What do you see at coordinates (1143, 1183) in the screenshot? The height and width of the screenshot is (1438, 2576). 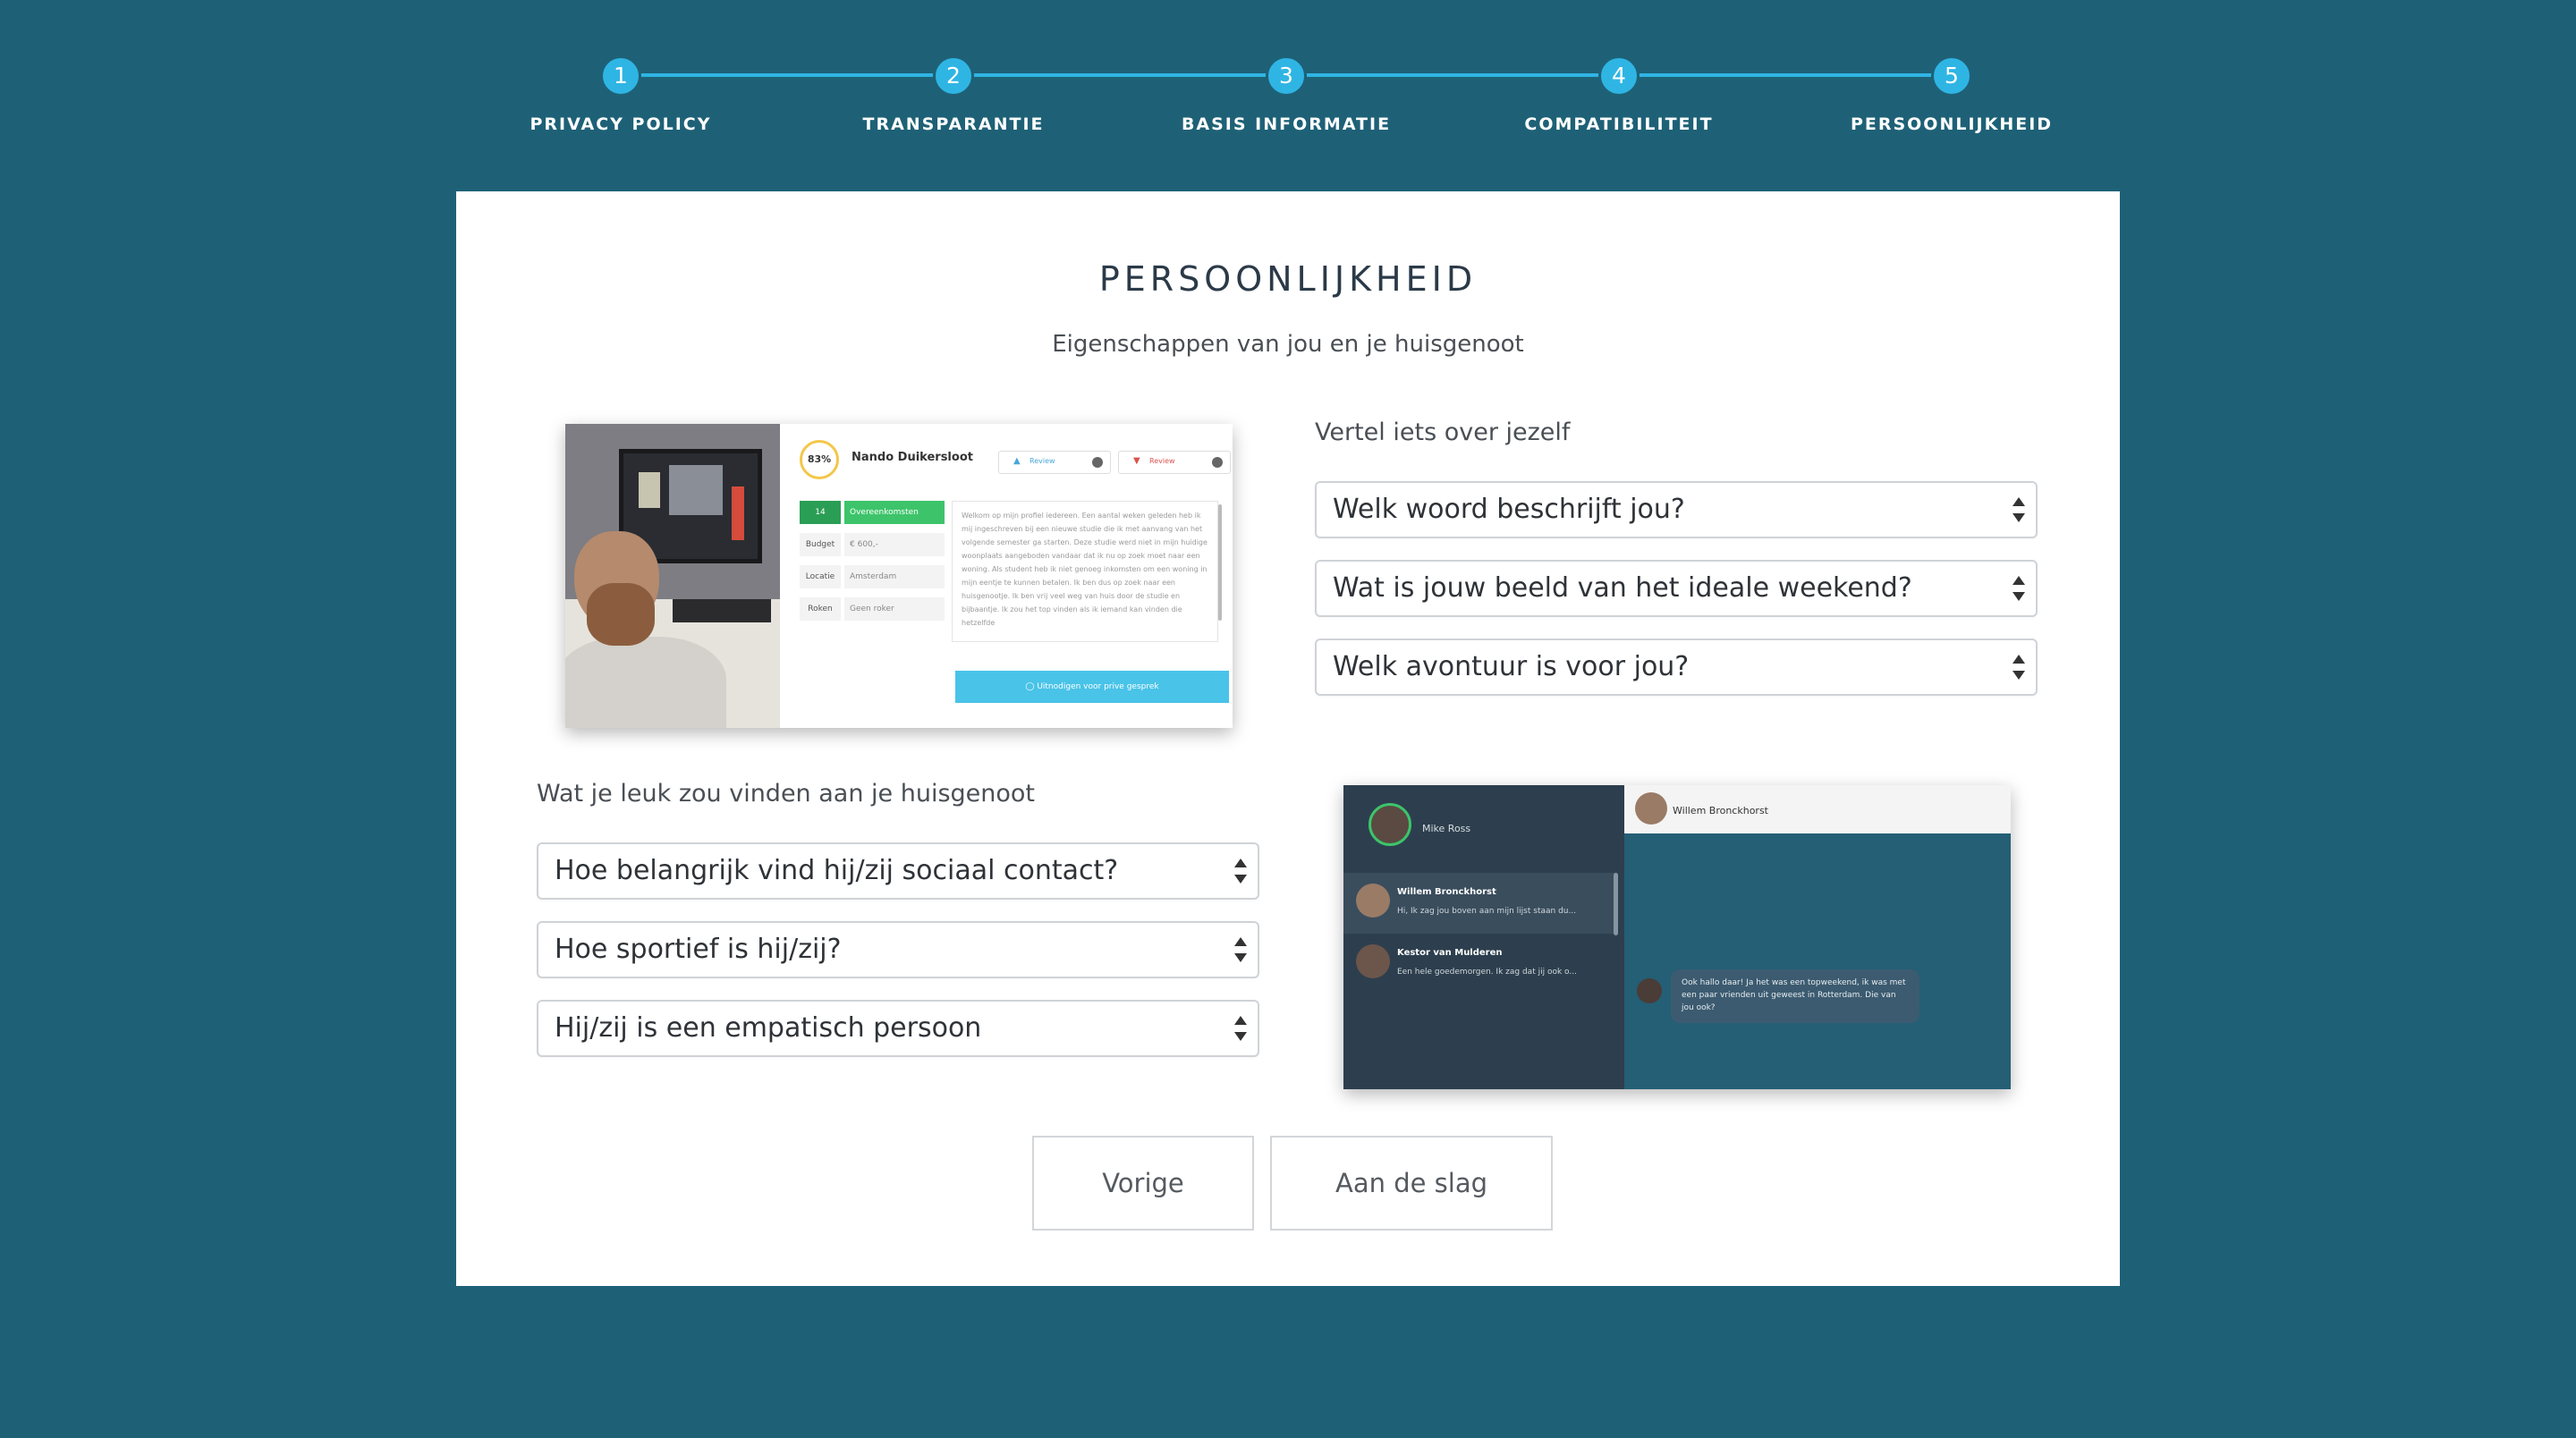 I see `previous-button: Vorige` at bounding box center [1143, 1183].